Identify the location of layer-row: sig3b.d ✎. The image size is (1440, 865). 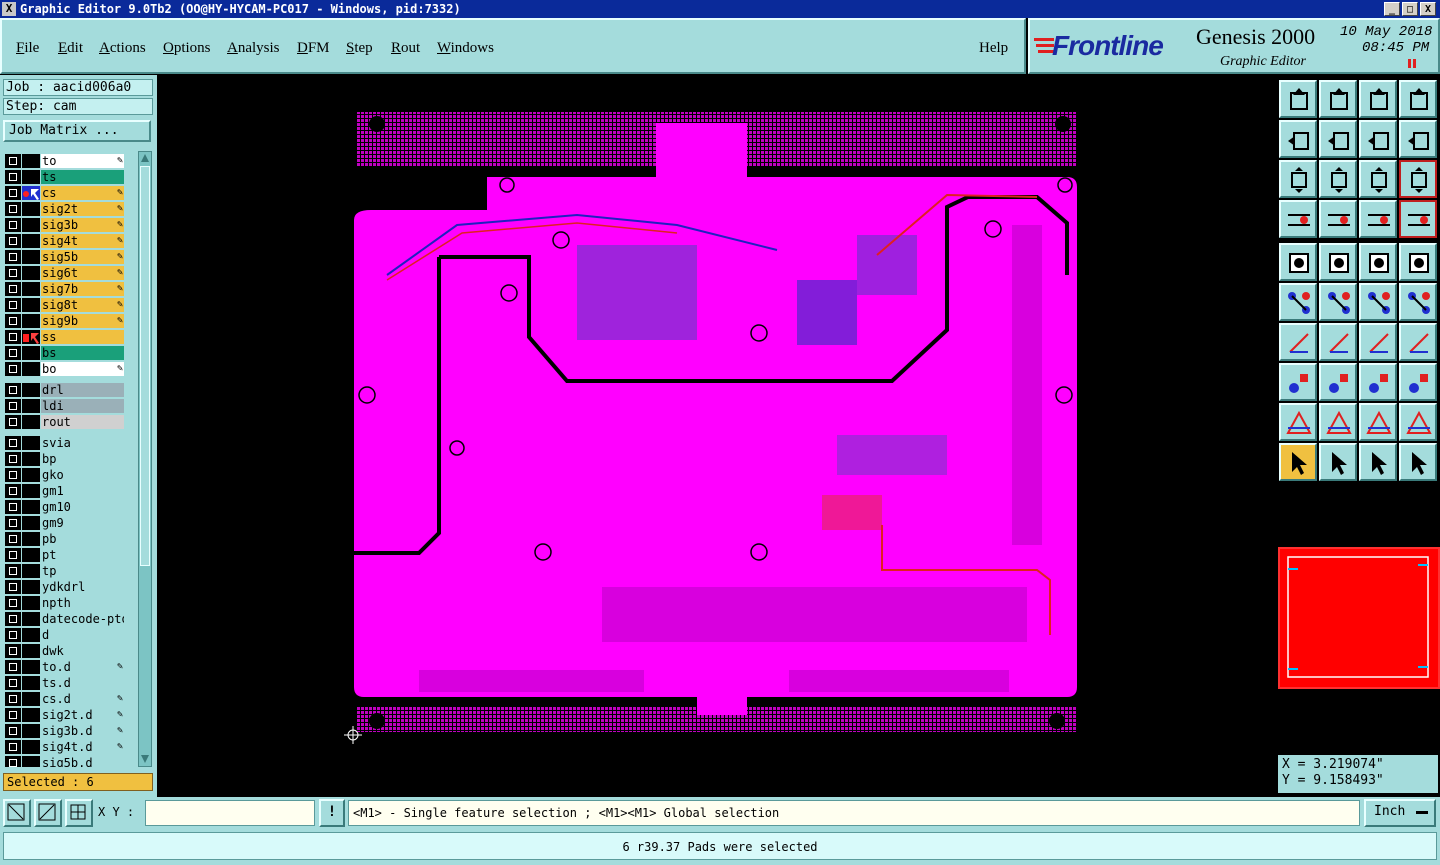
(64, 731).